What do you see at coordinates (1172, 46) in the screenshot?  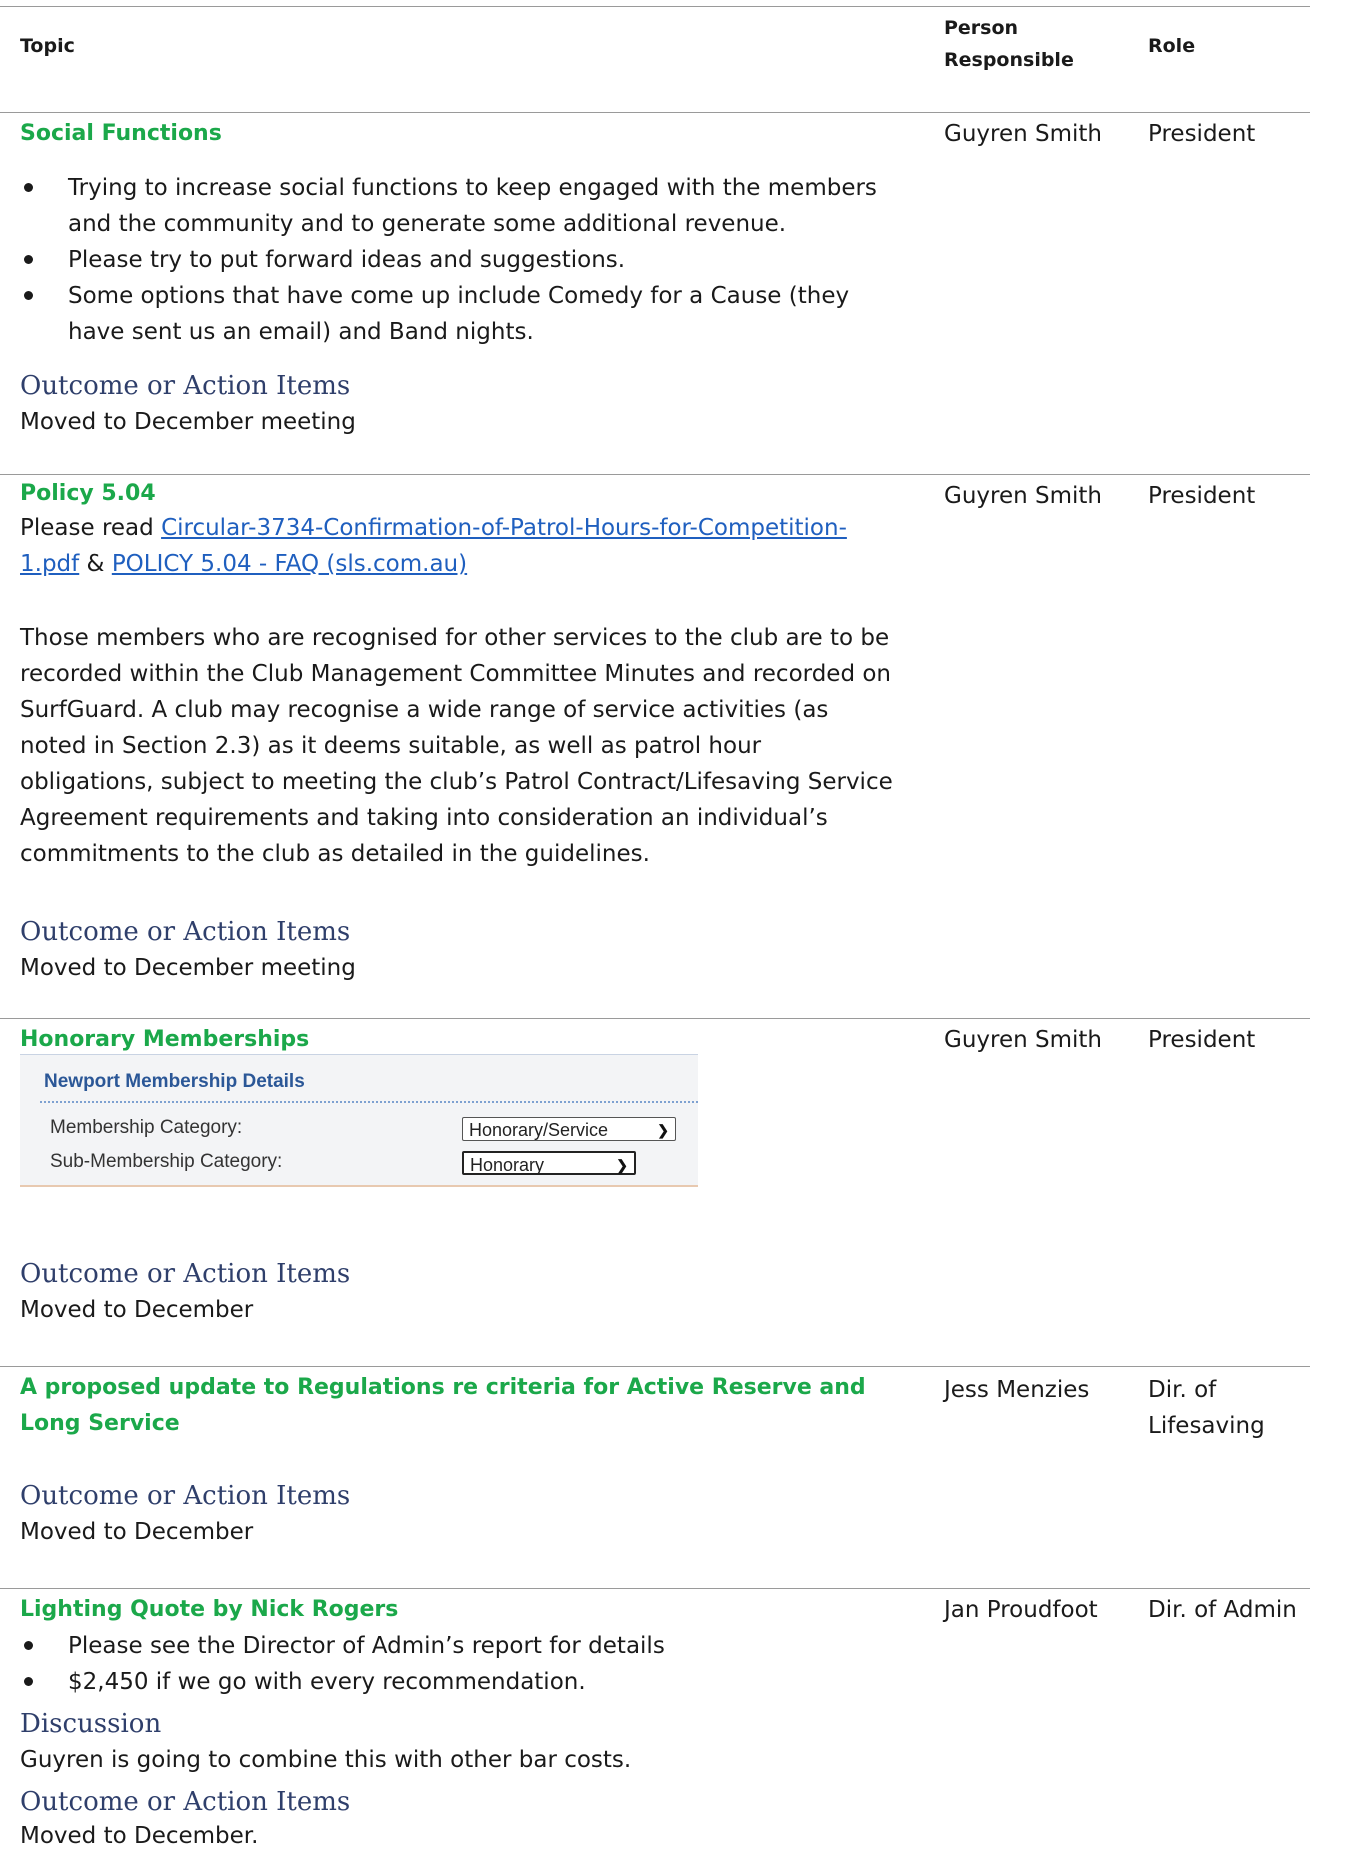 I see `header-role: Role` at bounding box center [1172, 46].